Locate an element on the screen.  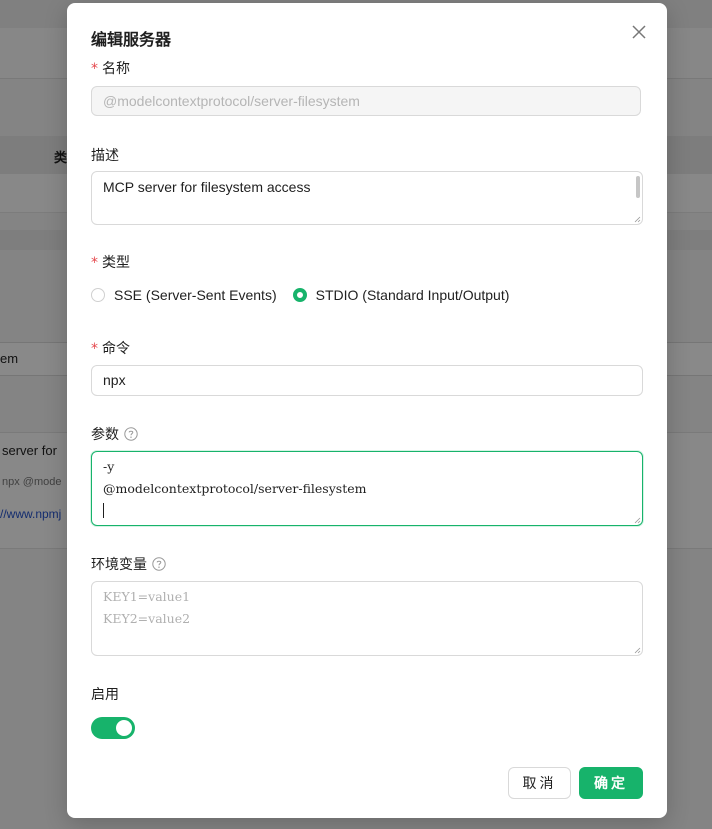
name-label: * 名称 is located at coordinates (110, 68).